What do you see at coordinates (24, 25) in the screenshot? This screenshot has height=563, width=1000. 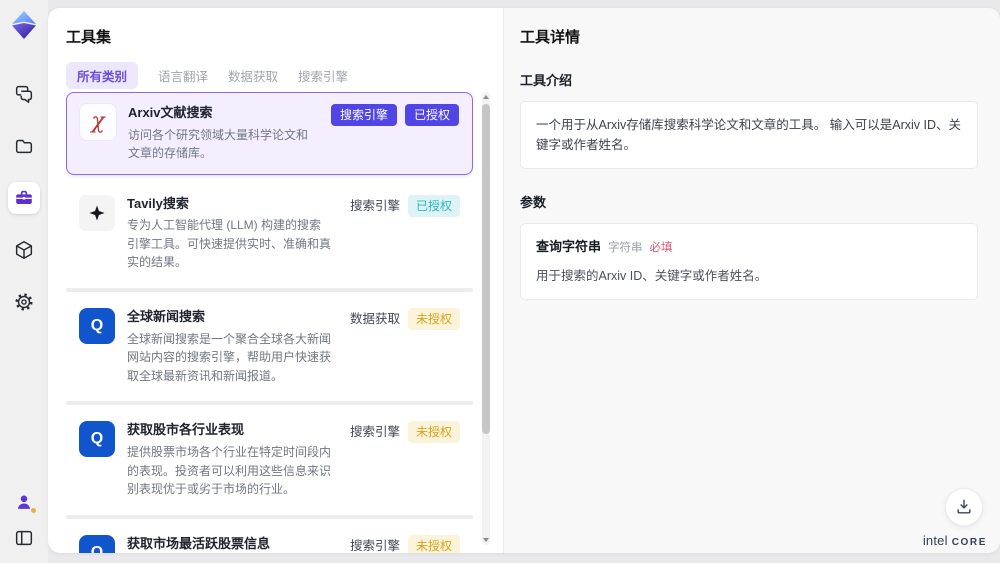 I see `app-logo` at bounding box center [24, 25].